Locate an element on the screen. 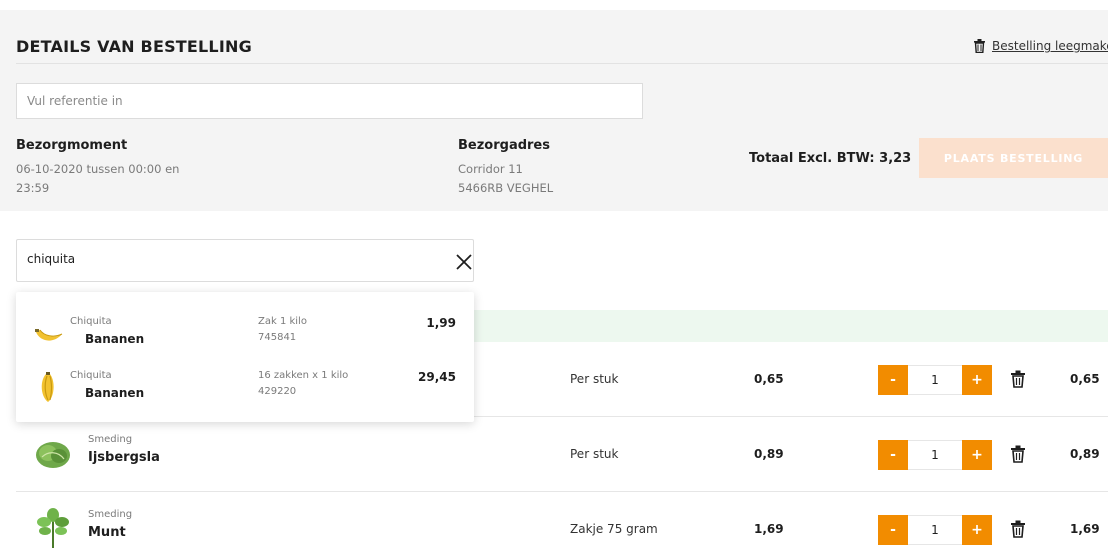  row-unit-price: 0,89 is located at coordinates (769, 454).